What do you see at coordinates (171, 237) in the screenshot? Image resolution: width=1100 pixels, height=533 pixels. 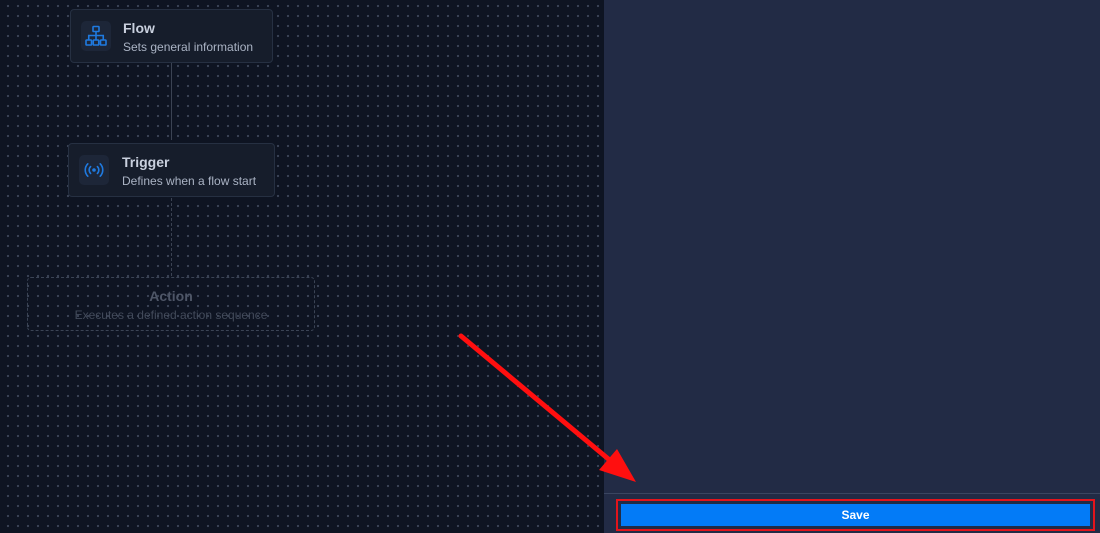 I see `connector-trigger-action` at bounding box center [171, 237].